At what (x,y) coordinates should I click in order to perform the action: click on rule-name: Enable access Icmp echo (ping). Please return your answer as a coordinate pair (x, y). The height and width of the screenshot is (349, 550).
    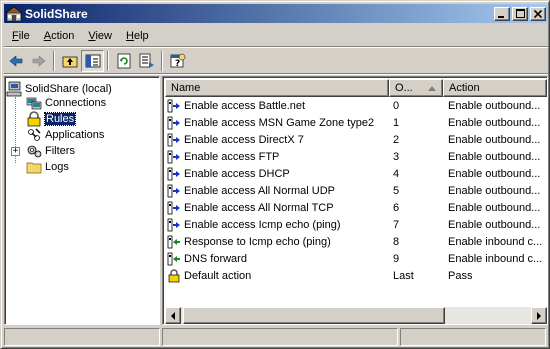
    Looking at the image, I should click on (262, 224).